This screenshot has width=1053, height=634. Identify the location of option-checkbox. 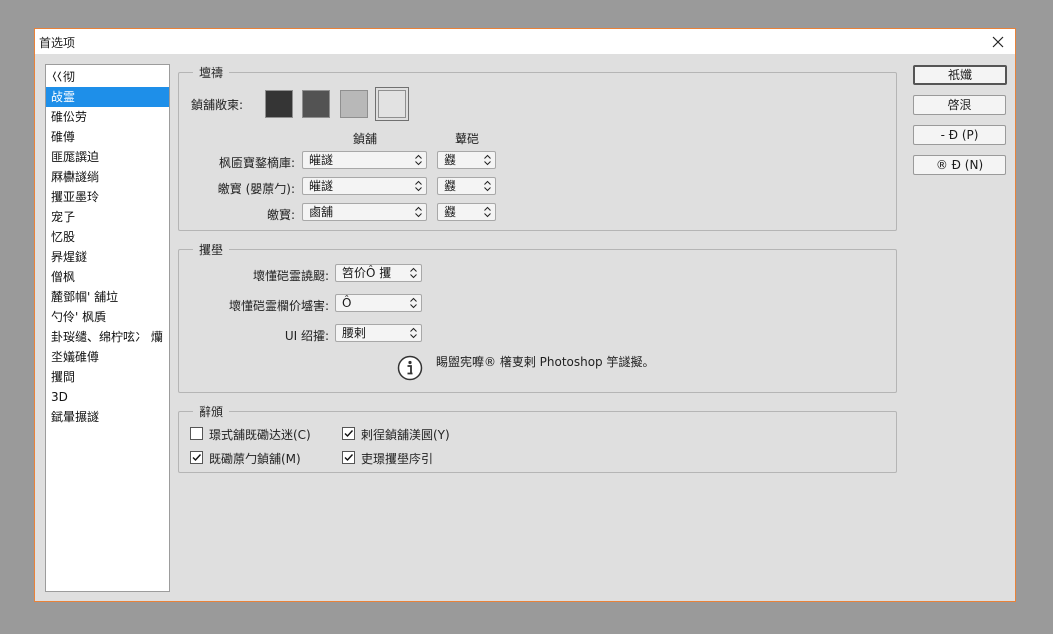
(196, 433).